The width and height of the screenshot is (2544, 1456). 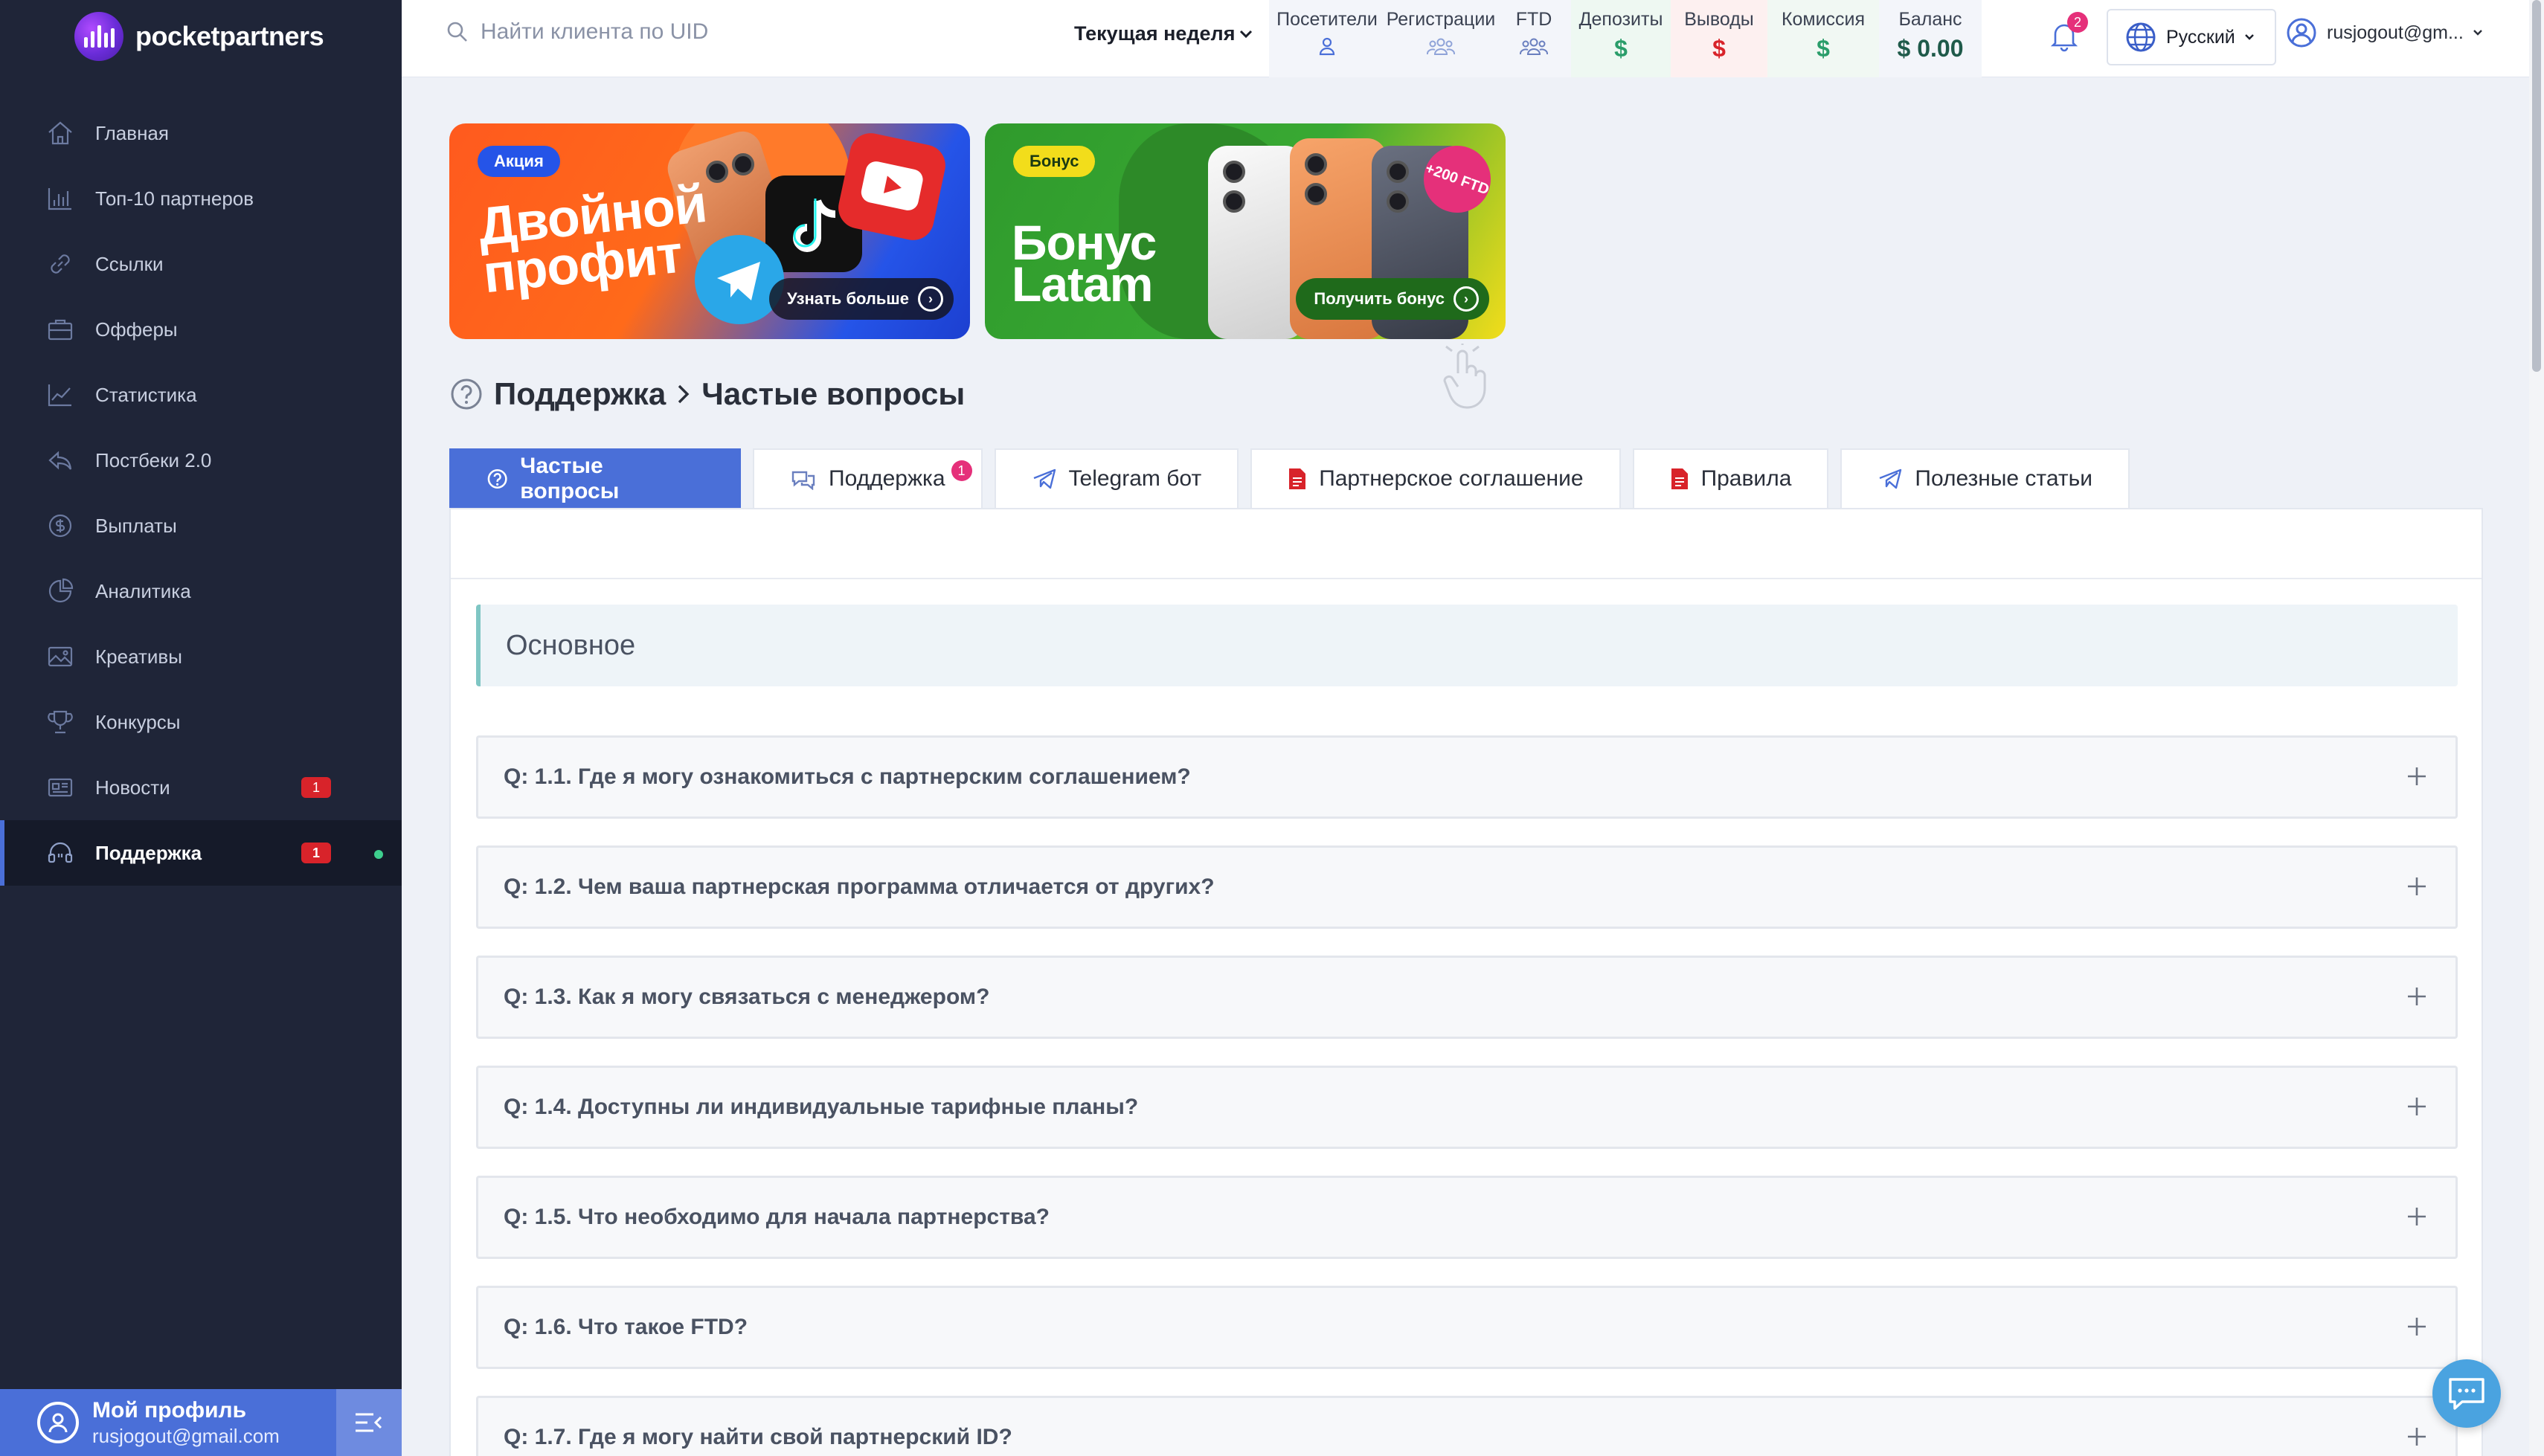 What do you see at coordinates (570, 479) in the screenshot?
I see `tab-label: Частые вопросы` at bounding box center [570, 479].